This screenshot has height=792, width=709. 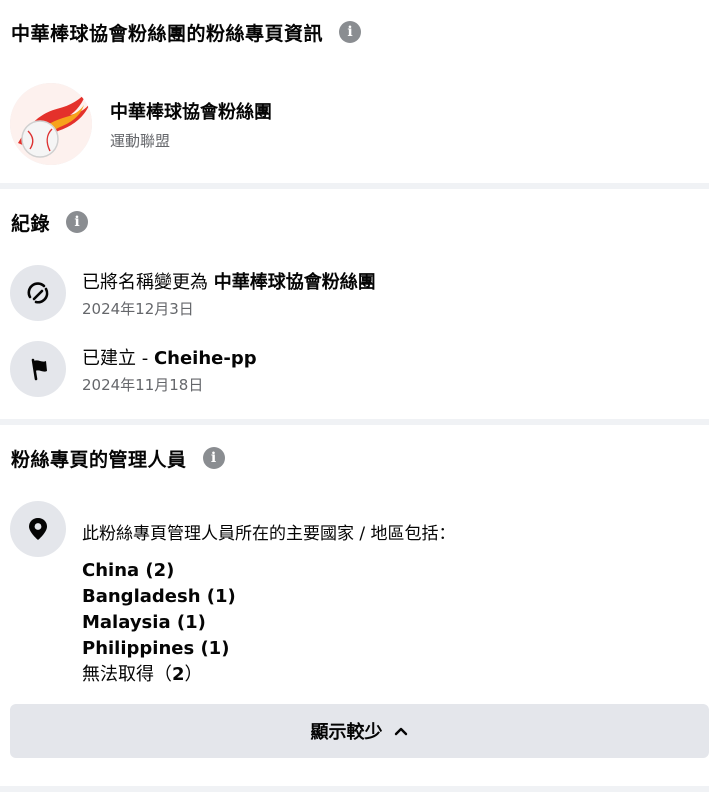 What do you see at coordinates (138, 308) in the screenshot?
I see `history-date: 2024年12月3日` at bounding box center [138, 308].